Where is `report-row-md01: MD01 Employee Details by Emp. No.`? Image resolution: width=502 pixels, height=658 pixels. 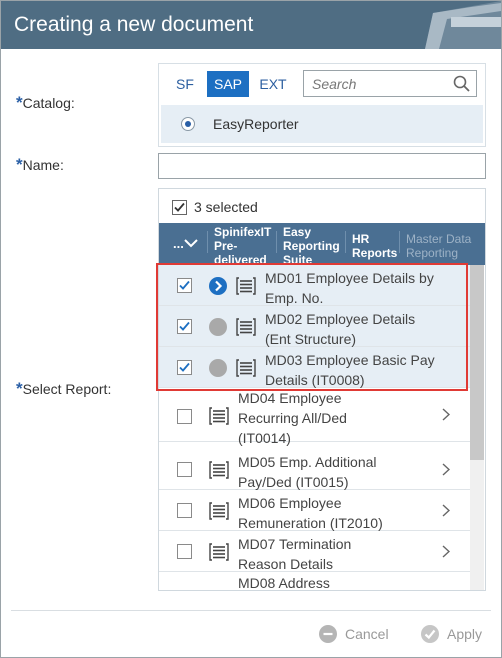
report-row-md01: MD01 Employee Details by Emp. No. is located at coordinates (314, 285).